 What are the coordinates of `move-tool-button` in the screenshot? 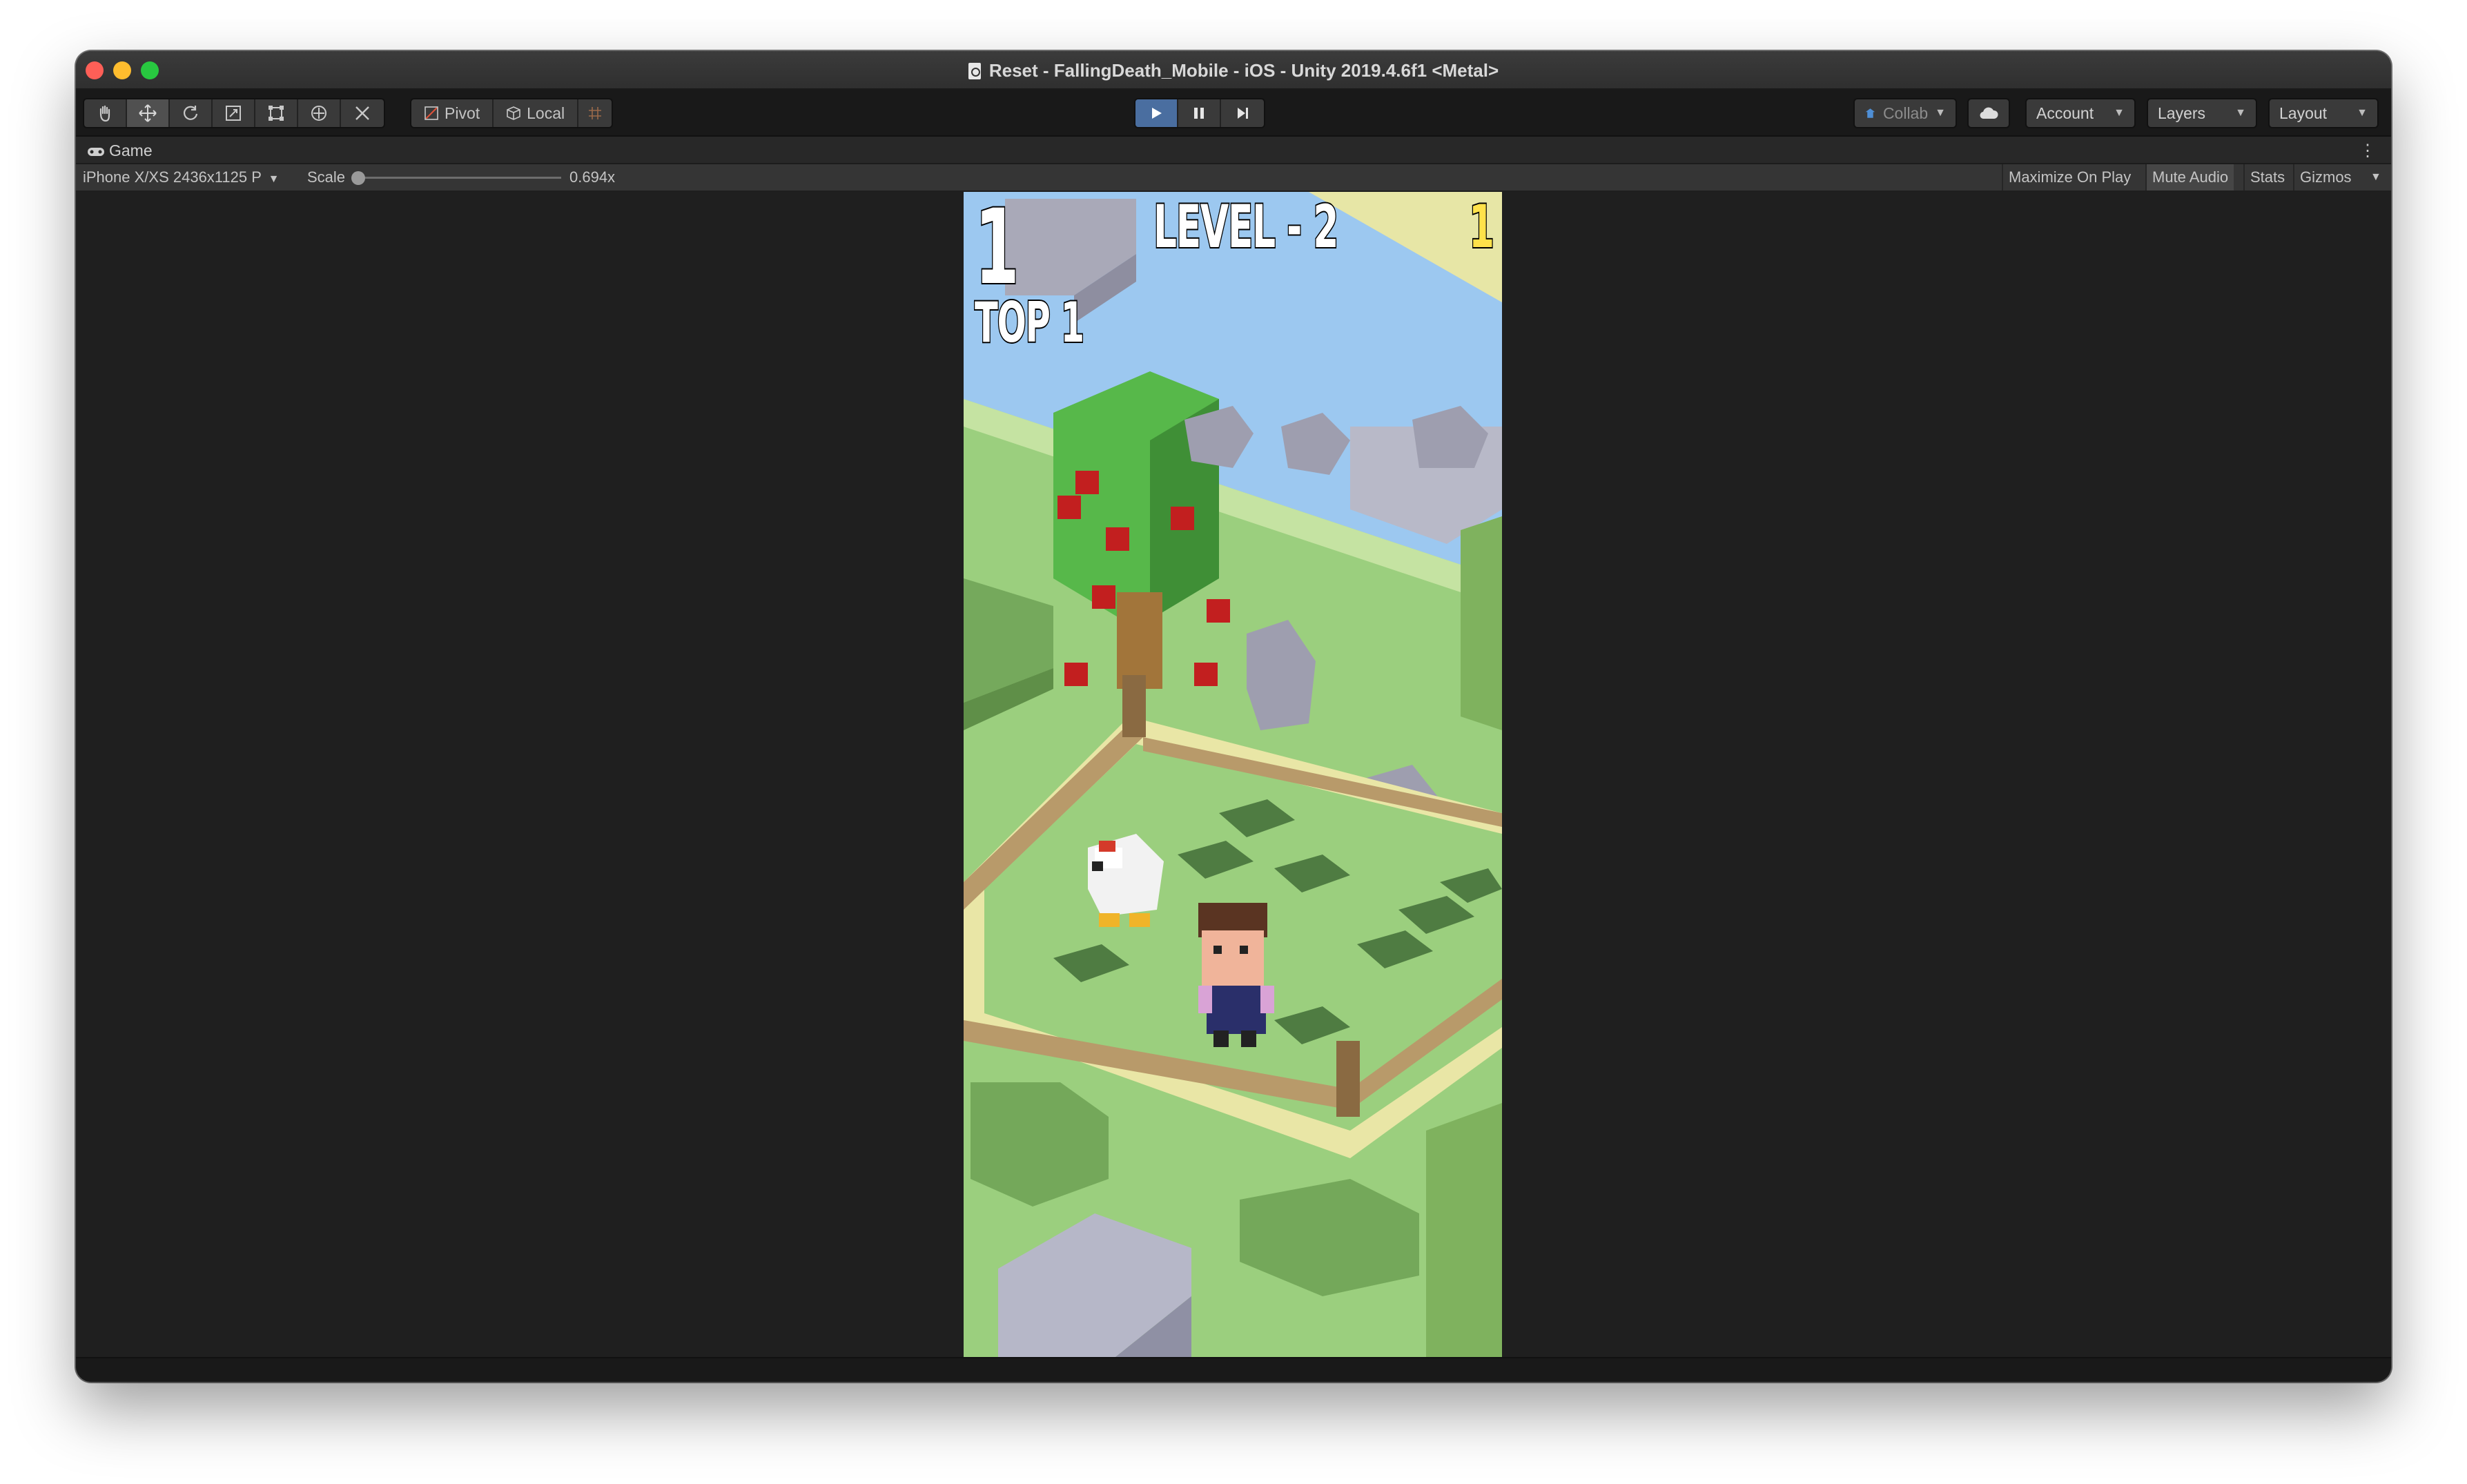 It's located at (148, 113).